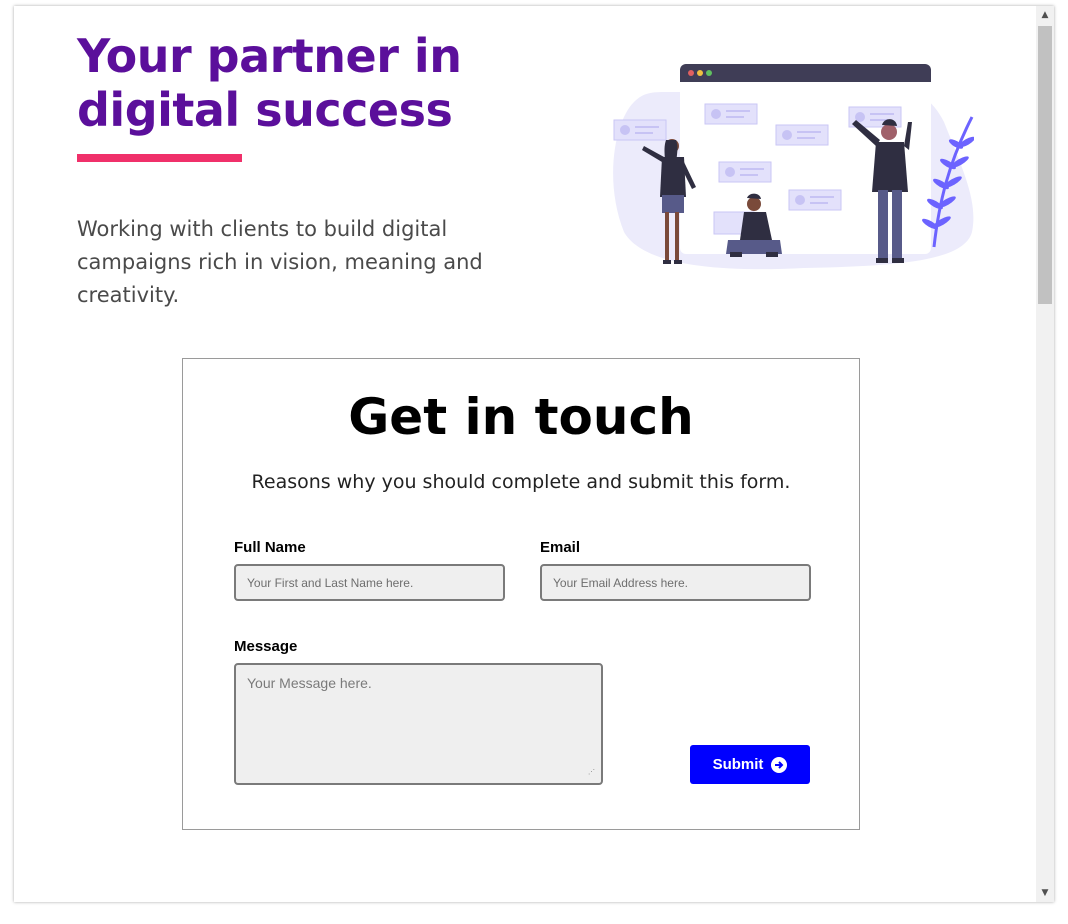 The width and height of the screenshot is (1068, 924). What do you see at coordinates (1045, 893) in the screenshot?
I see `scroll-down-arrow-icon: ▼` at bounding box center [1045, 893].